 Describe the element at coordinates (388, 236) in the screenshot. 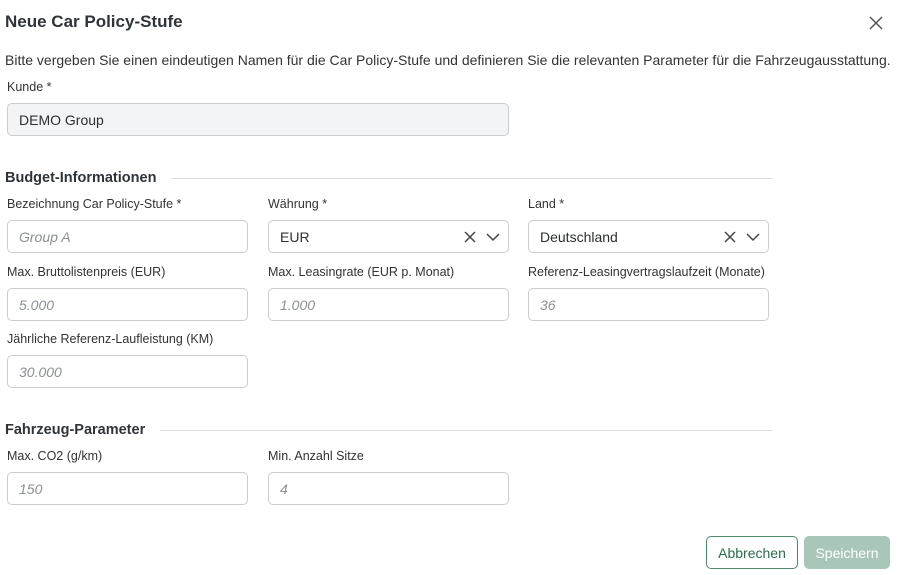

I see `currency-select: EUR` at that location.